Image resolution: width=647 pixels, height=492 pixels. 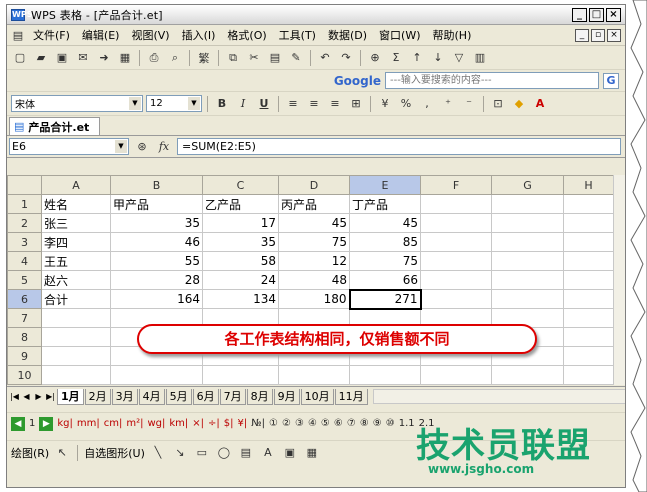 I want to click on symbol-item: km|, so click(x=178, y=423).